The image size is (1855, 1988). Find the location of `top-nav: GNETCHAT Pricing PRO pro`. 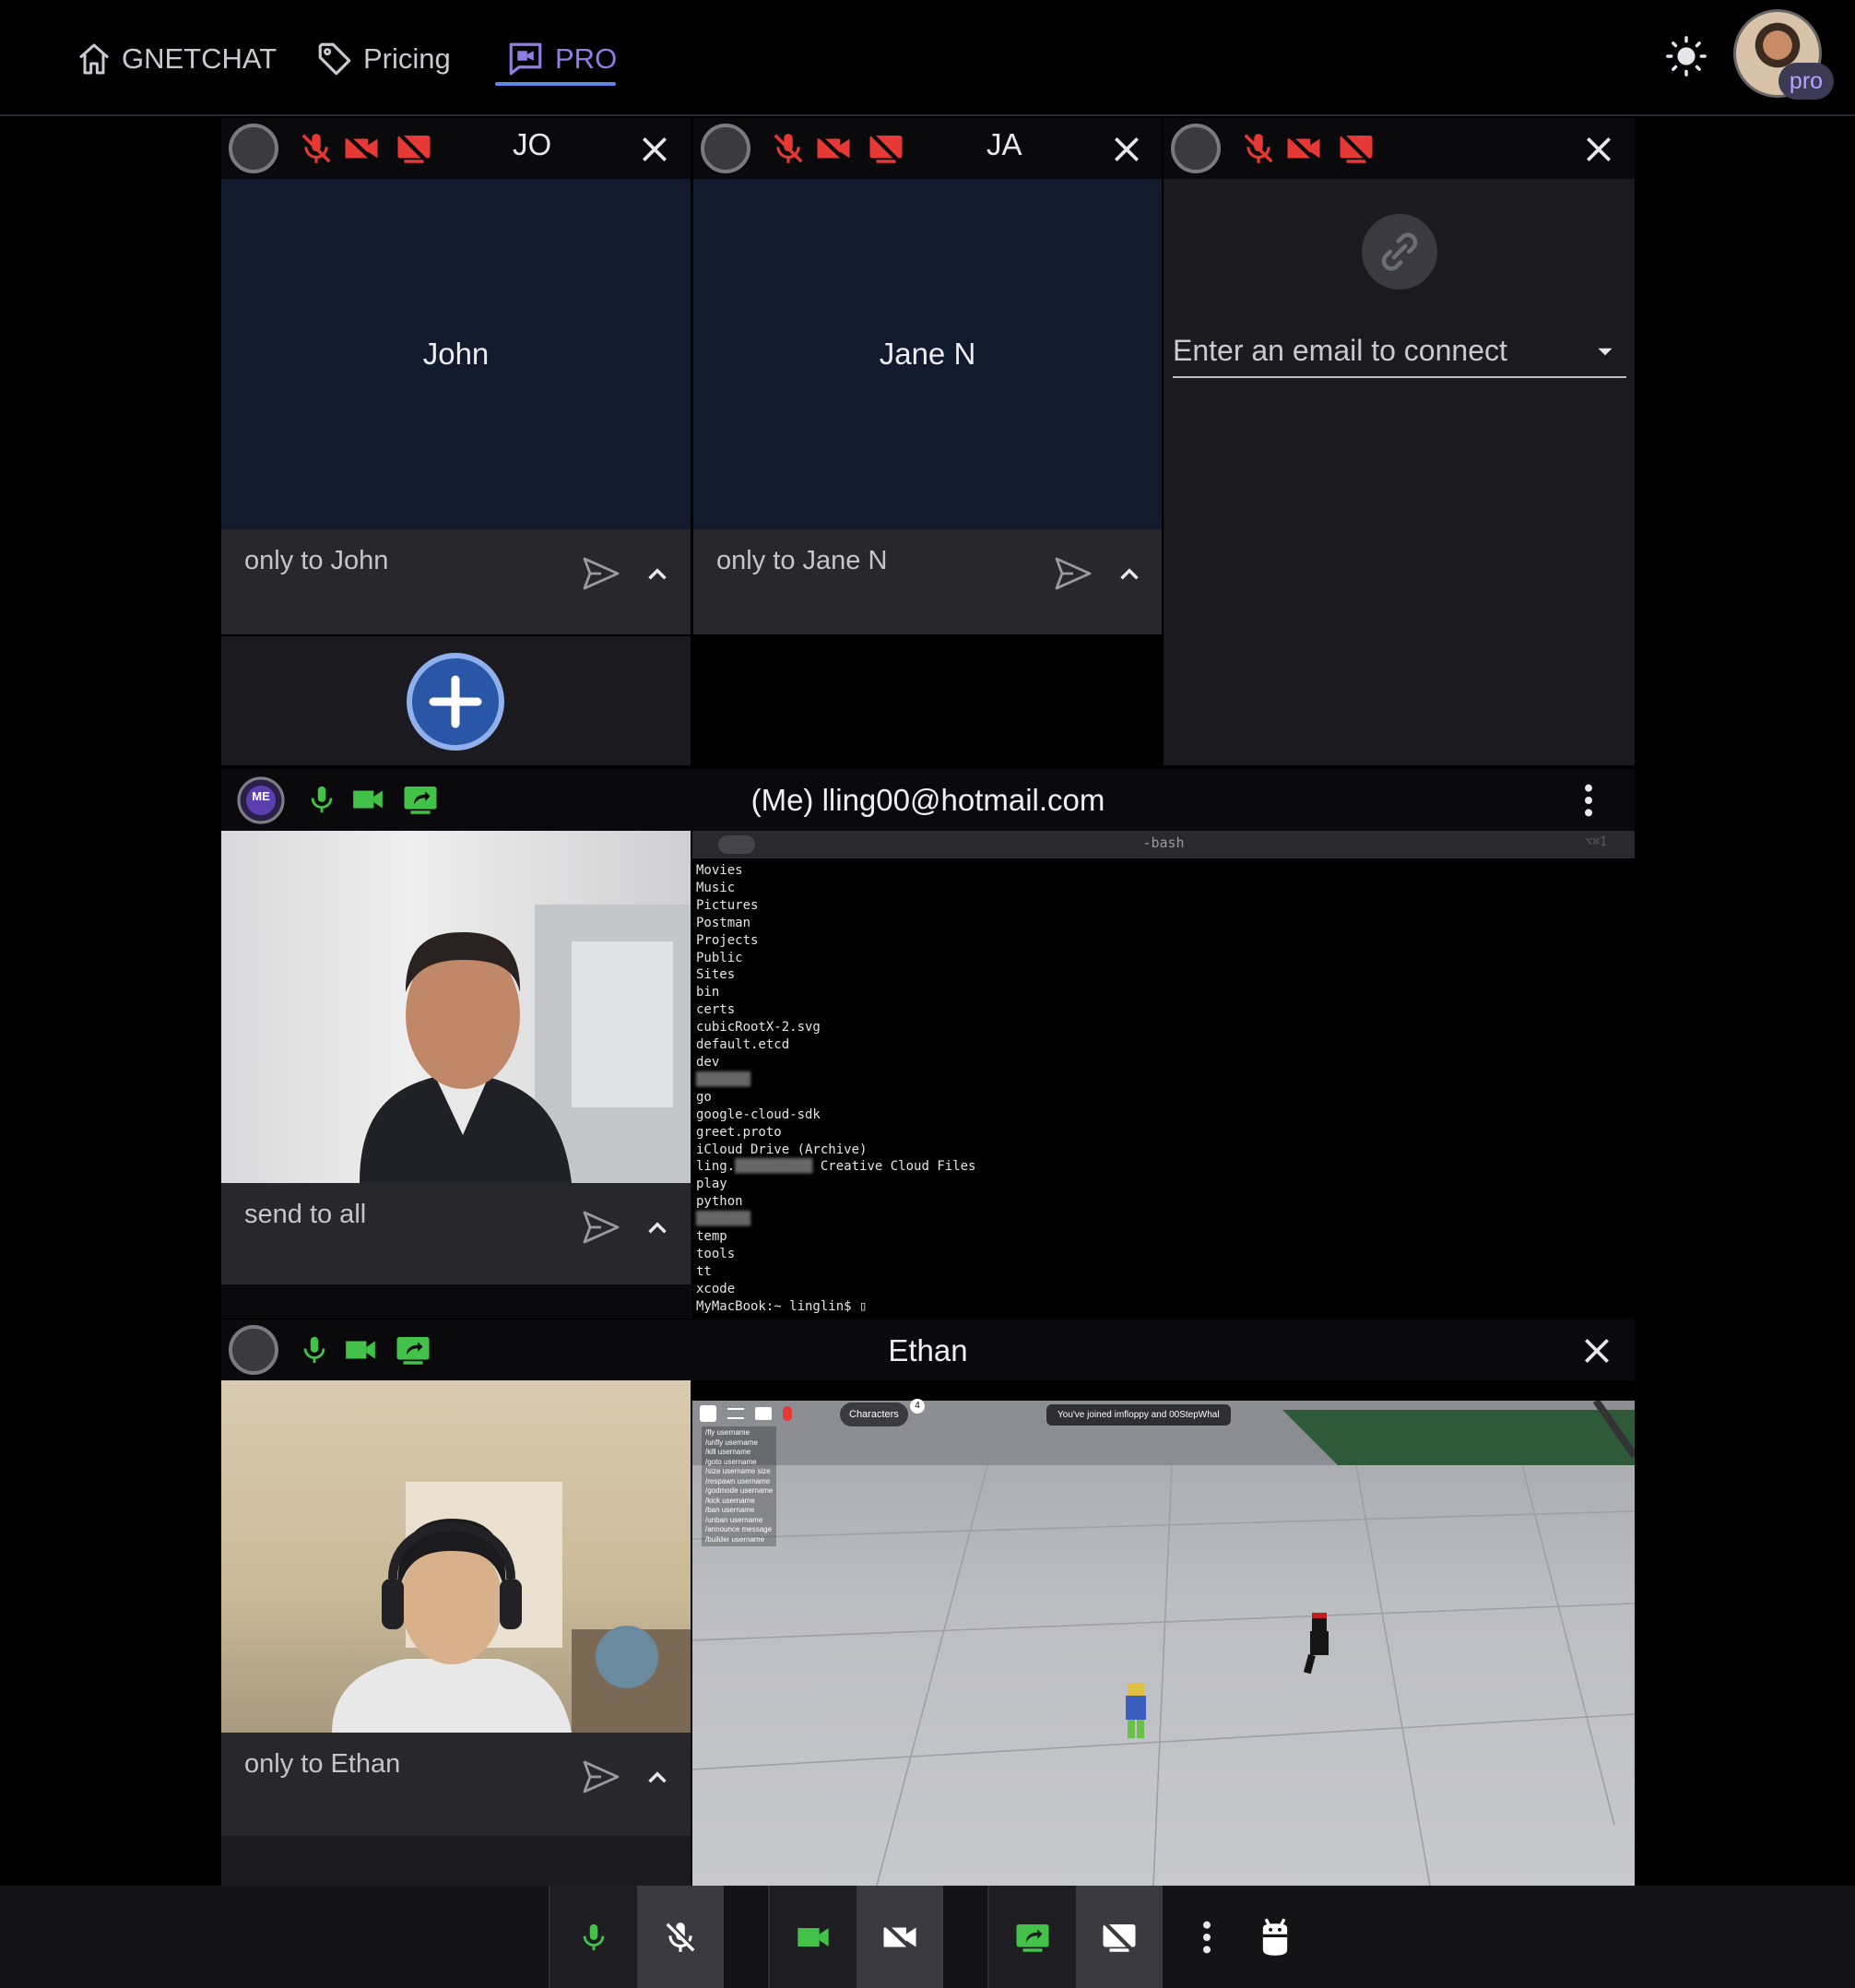

top-nav: GNETCHAT Pricing PRO pro is located at coordinates (928, 58).